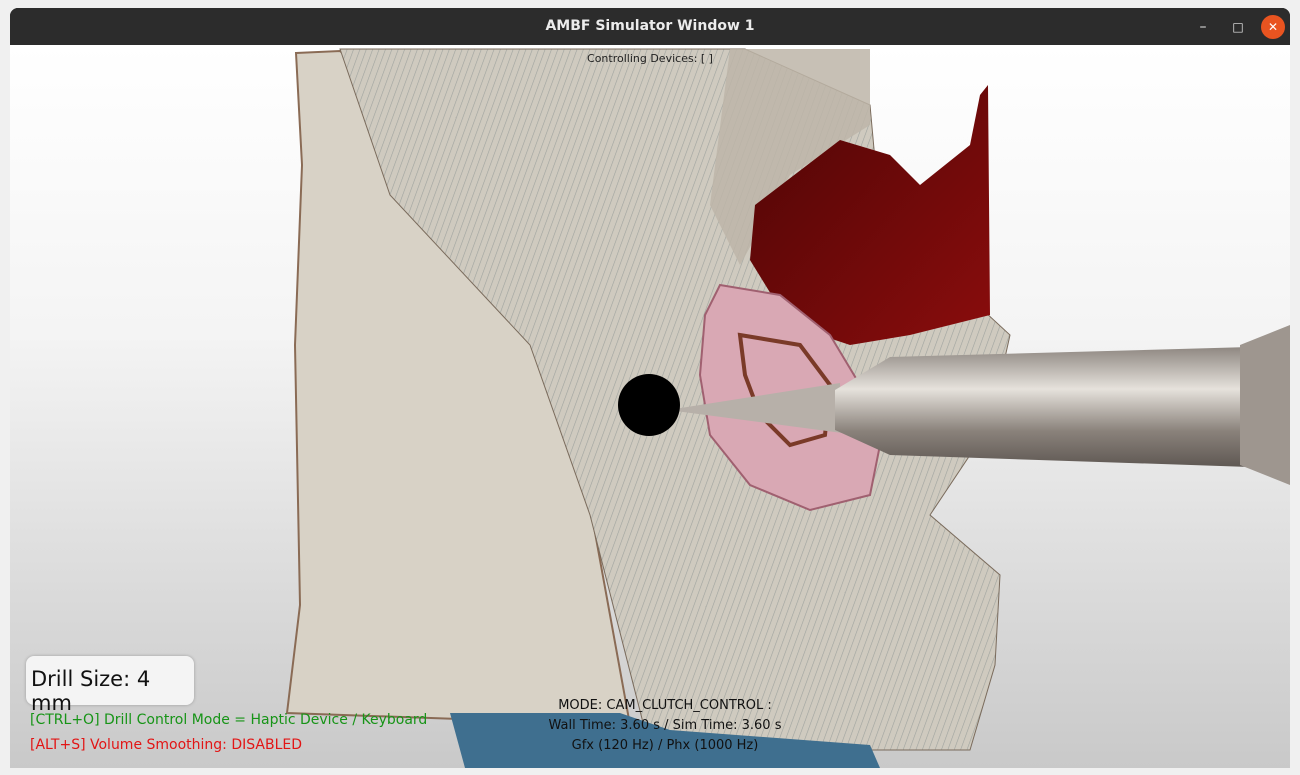 This screenshot has width=1300, height=775. I want to click on close-icon: ✕, so click(1273, 27).